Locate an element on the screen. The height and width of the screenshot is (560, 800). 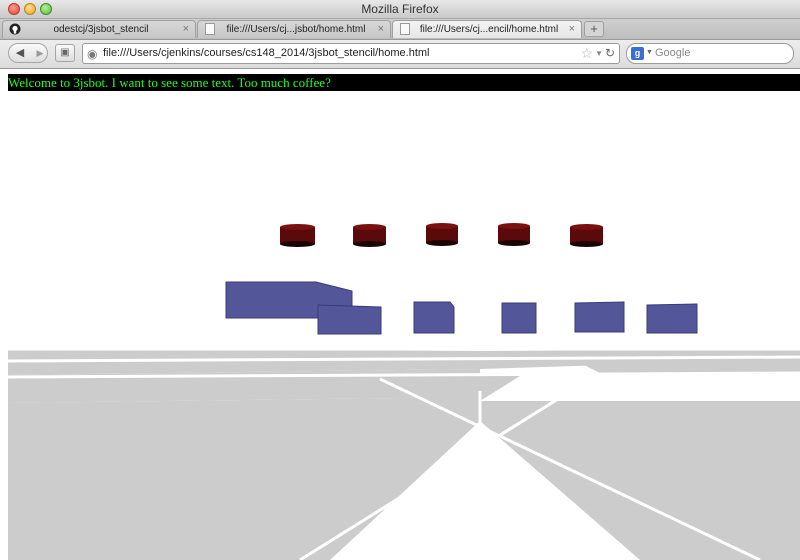
back-forward-group: ◀ ▶ is located at coordinates (28, 53).